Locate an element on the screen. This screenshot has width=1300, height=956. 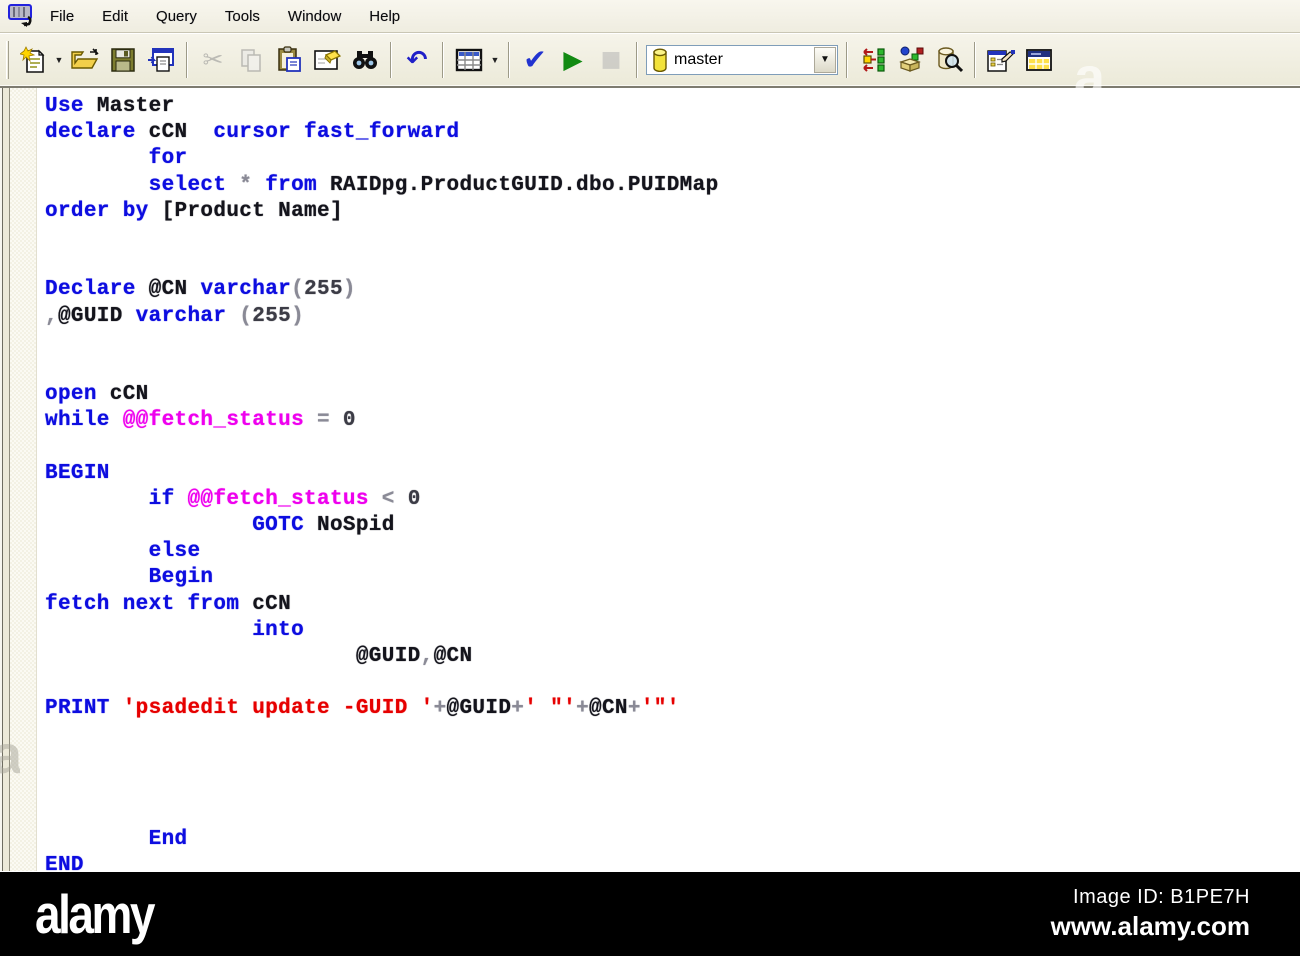
paste-icon is located at coordinates (289, 59).